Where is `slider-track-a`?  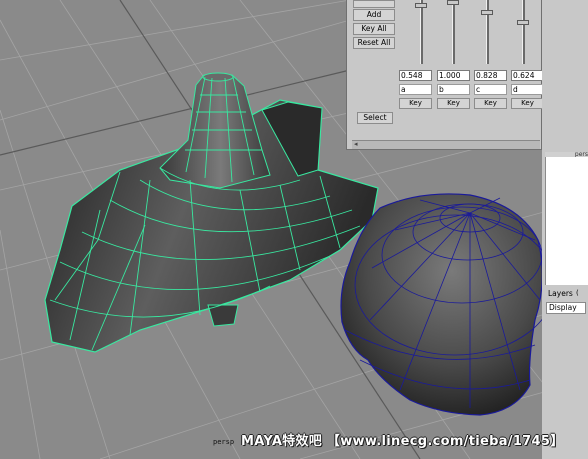 slider-track-a is located at coordinates (421, 32).